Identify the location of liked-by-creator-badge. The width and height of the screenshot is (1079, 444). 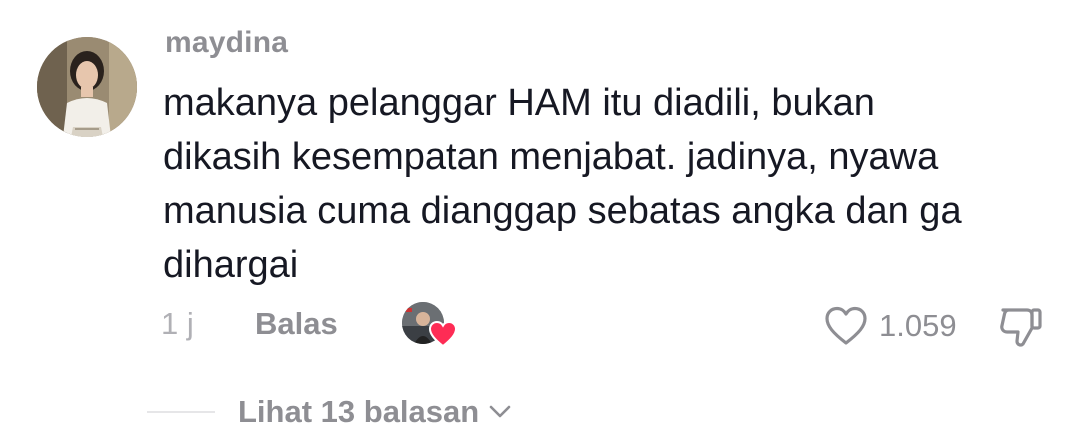
(431, 325).